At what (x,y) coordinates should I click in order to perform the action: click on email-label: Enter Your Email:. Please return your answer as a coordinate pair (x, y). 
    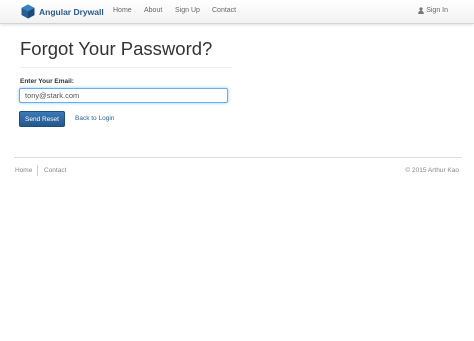
    Looking at the image, I should click on (47, 81).